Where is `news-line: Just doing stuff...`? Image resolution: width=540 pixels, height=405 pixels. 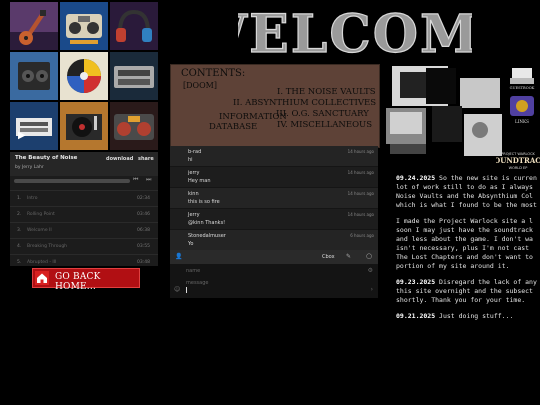
news-line: Just doing stuff... is located at coordinates (474, 316).